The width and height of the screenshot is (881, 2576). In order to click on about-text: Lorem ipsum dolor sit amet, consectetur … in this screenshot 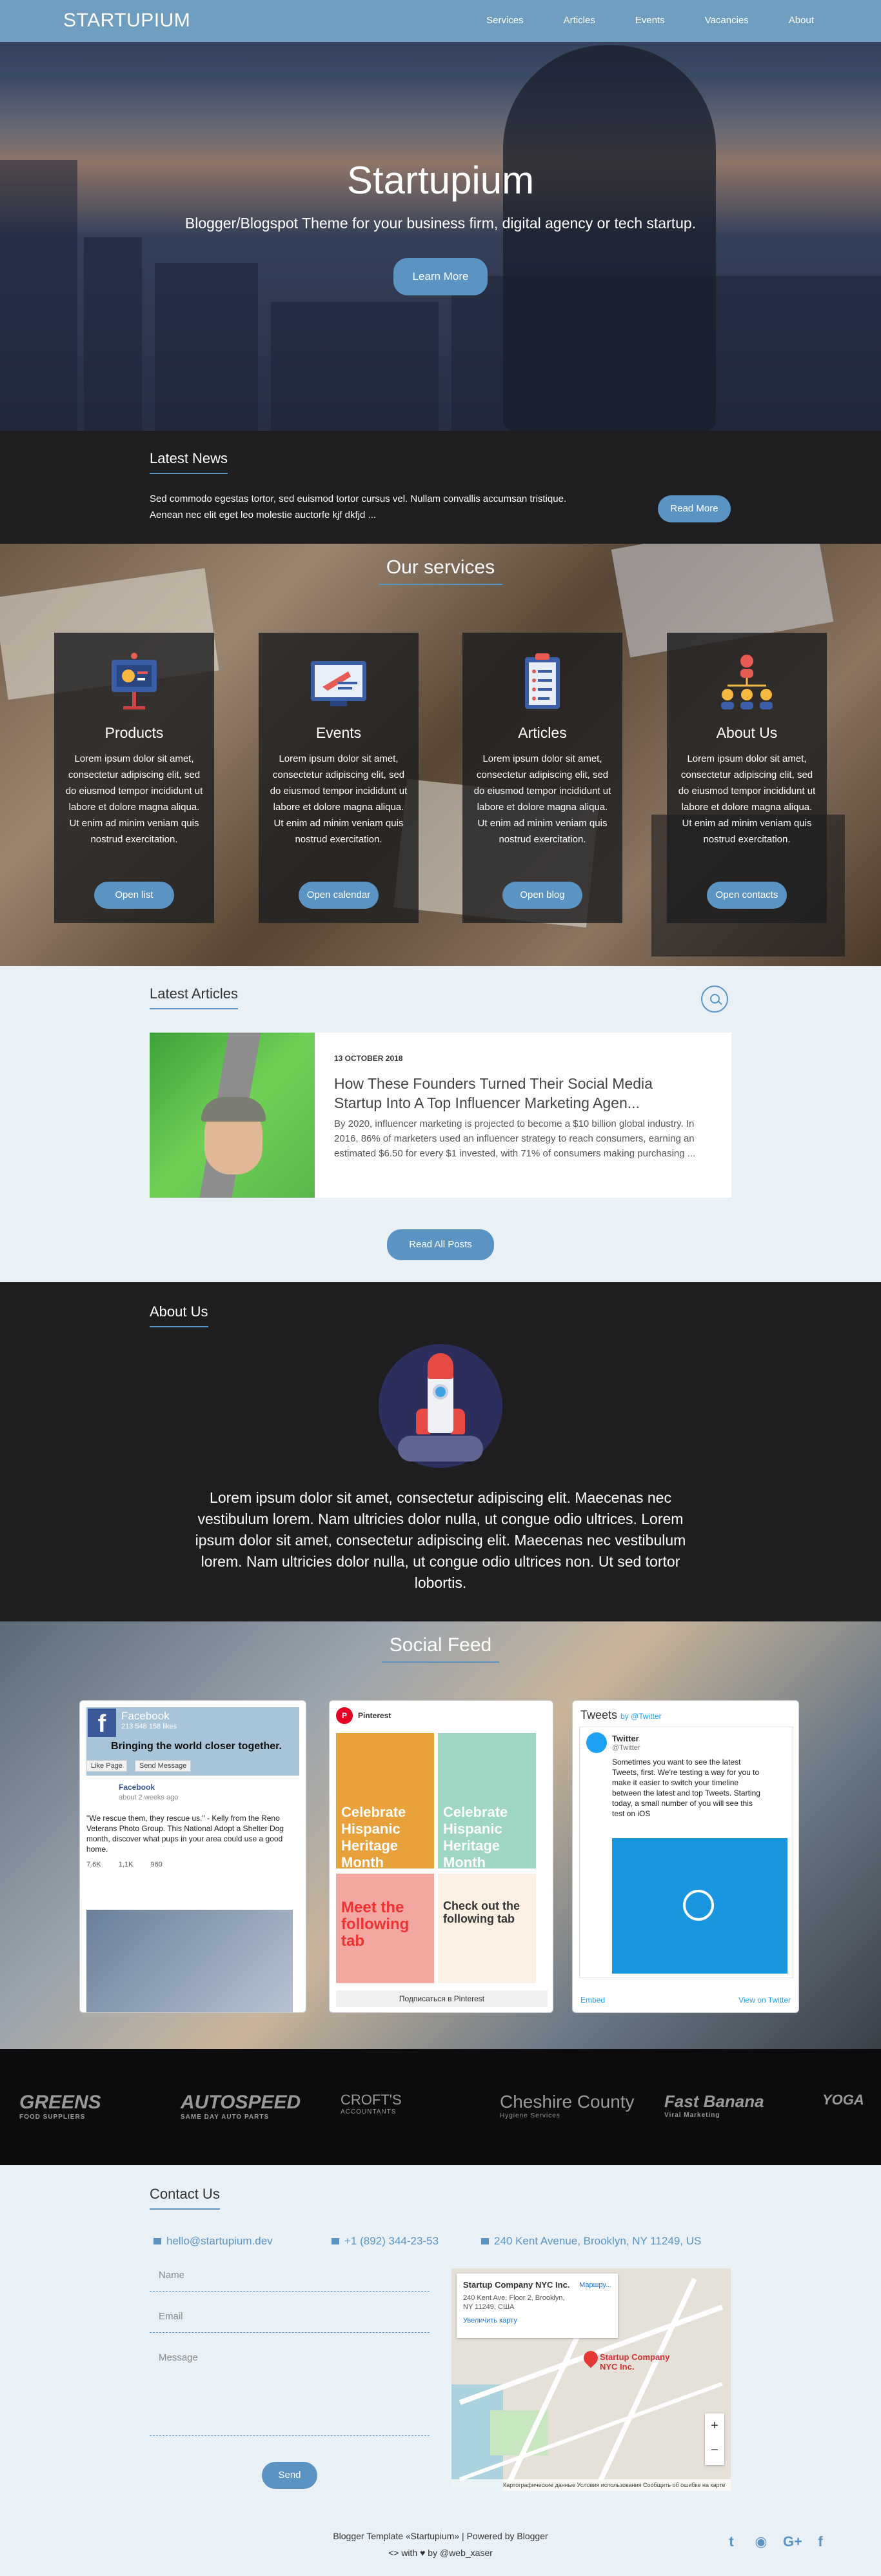, I will do `click(440, 1540)`.